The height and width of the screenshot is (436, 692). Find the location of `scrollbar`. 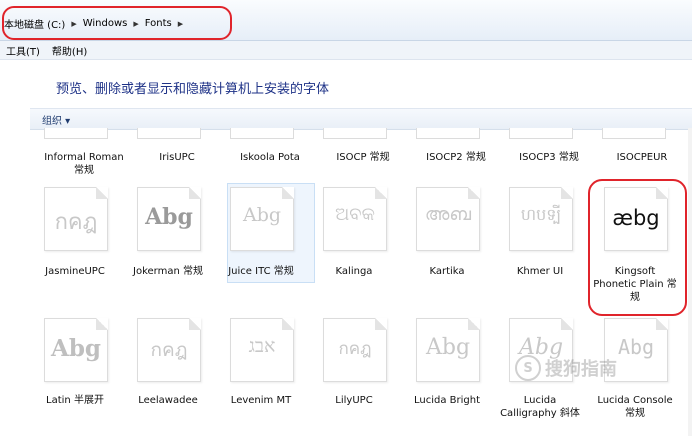

scrollbar is located at coordinates (690, 282).